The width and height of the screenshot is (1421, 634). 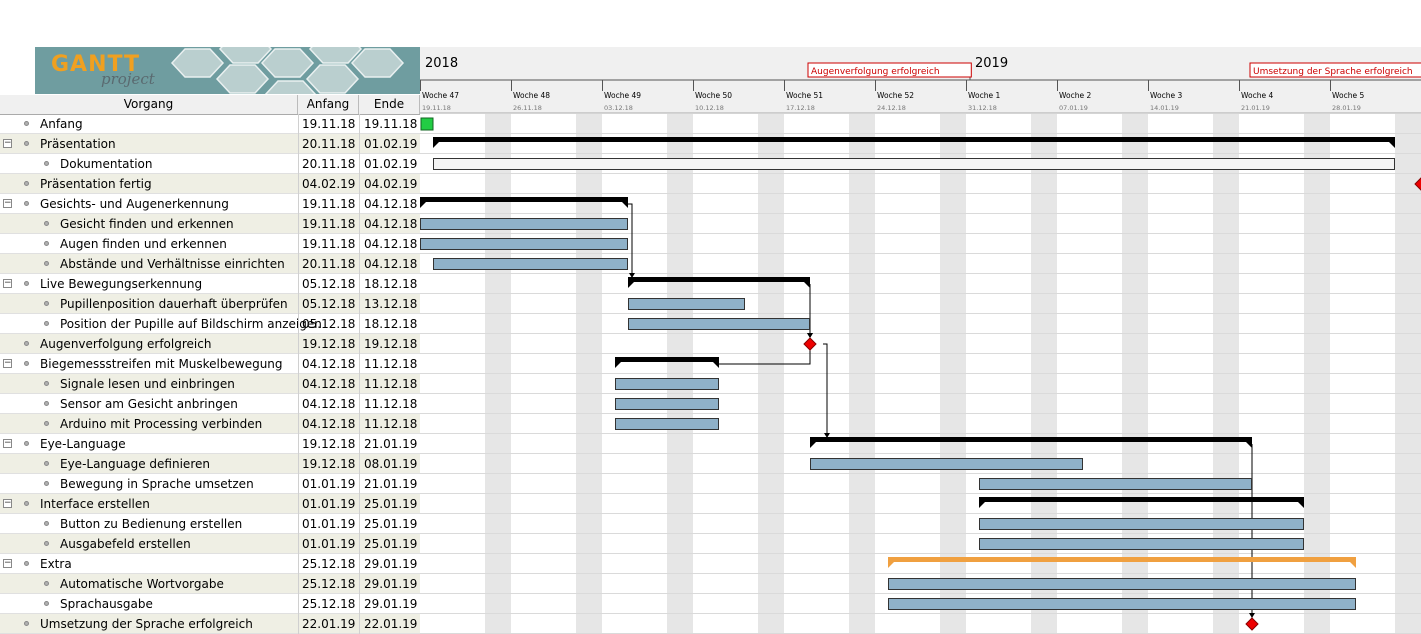 What do you see at coordinates (895, 95) in the screenshot?
I see `week-label: Woche 52` at bounding box center [895, 95].